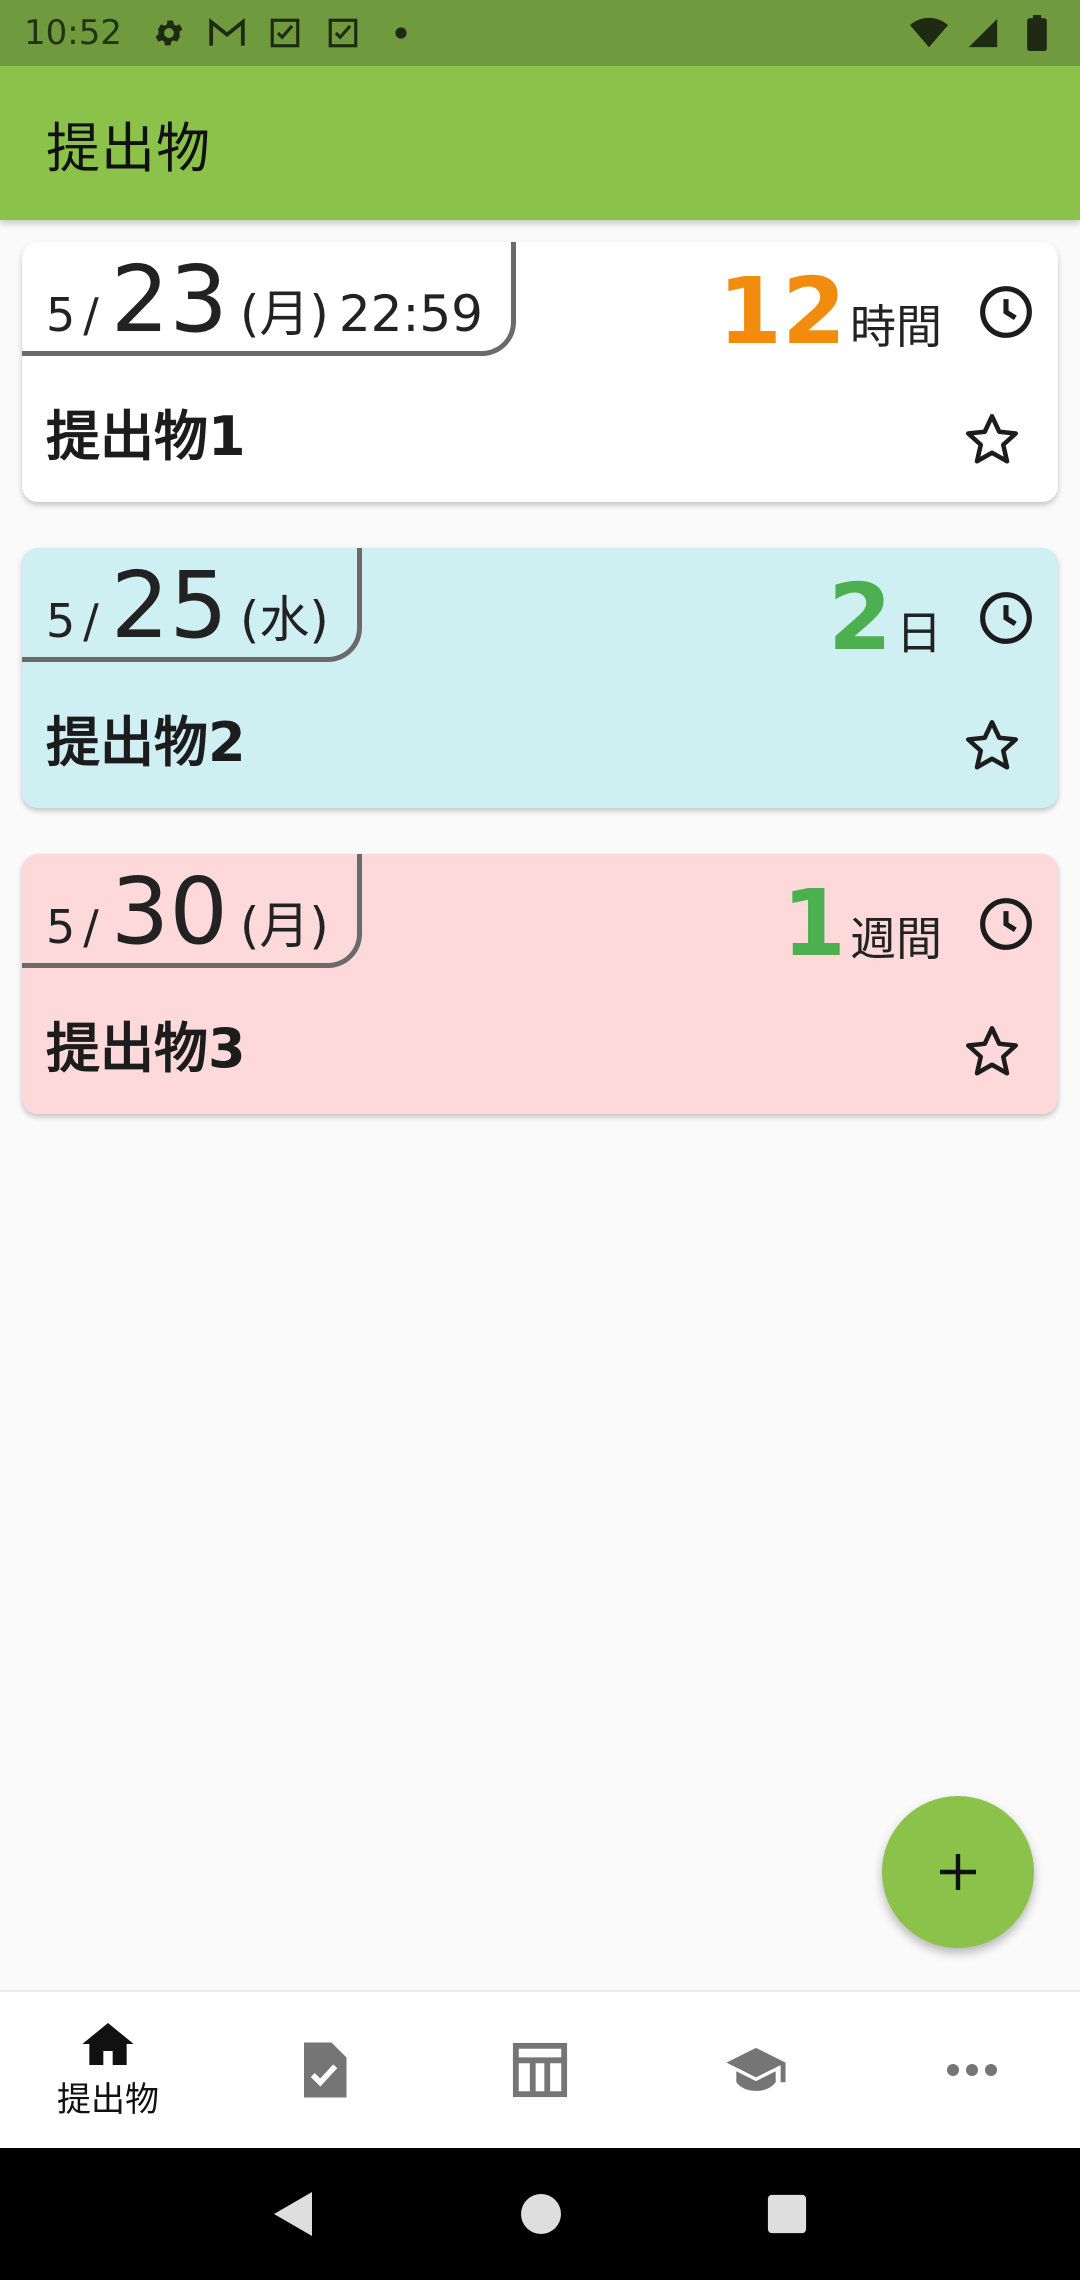 The height and width of the screenshot is (2280, 1080). Describe the element at coordinates (540, 372) in the screenshot. I see `assignment-card: 5 / 23 (月) 22:59 12 時間 提出物1` at that location.